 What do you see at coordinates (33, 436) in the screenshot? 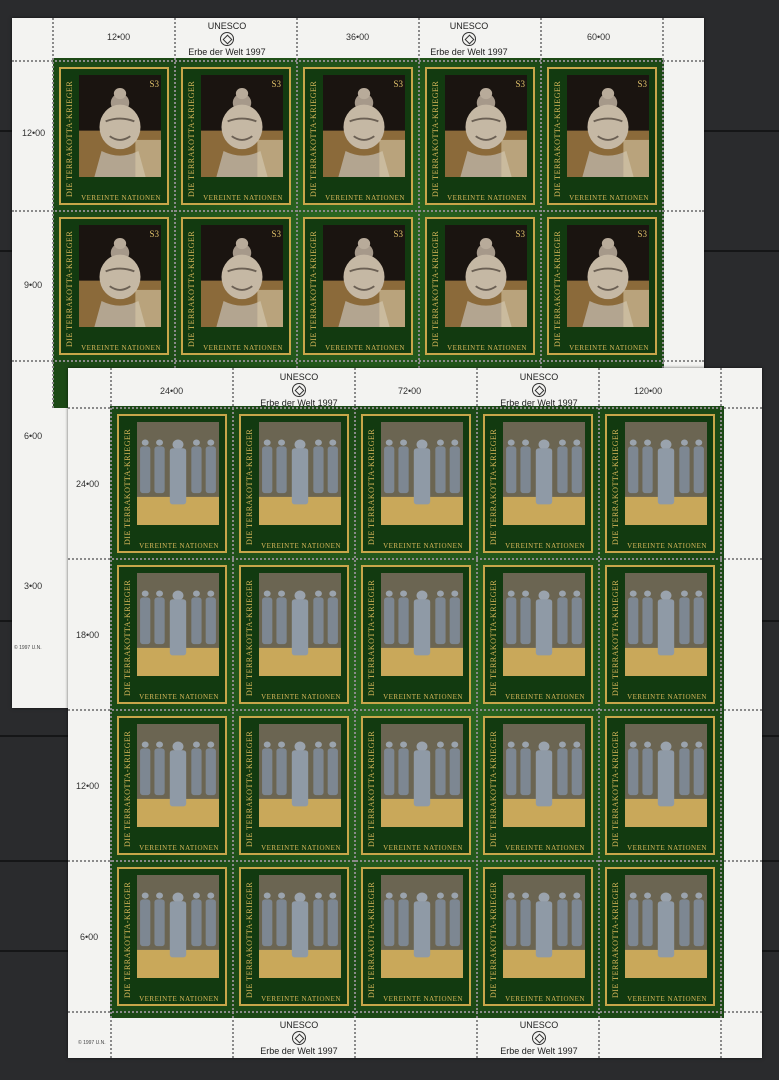
I see `margin-value: 6•00` at bounding box center [33, 436].